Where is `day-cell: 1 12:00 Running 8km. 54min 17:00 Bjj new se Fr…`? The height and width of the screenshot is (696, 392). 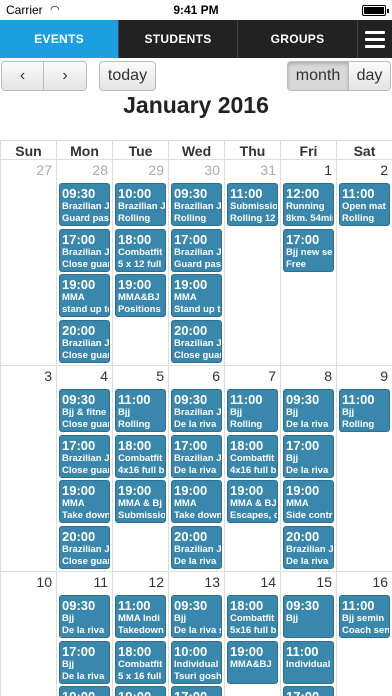 day-cell: 1 12:00 Running 8km. 54min 17:00 Bjj new se Fr… is located at coordinates (308, 262).